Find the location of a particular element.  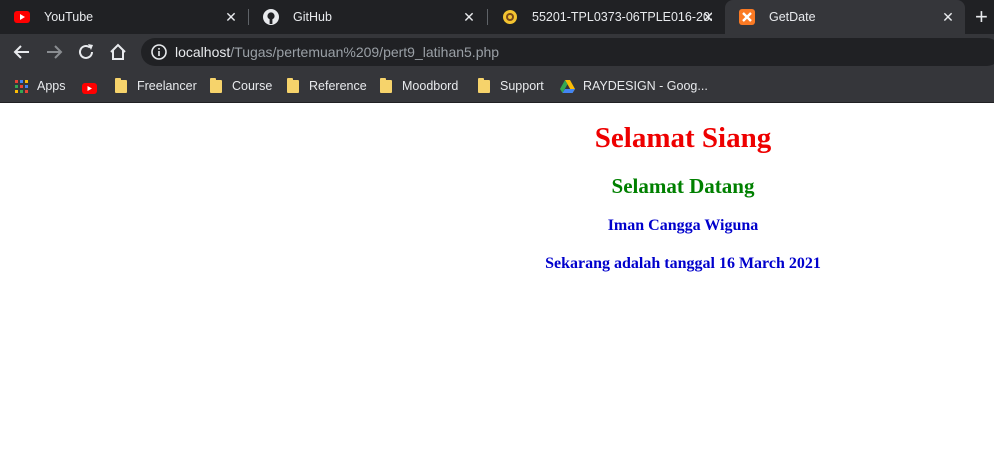

tab-title: GitHub is located at coordinates (312, 17).